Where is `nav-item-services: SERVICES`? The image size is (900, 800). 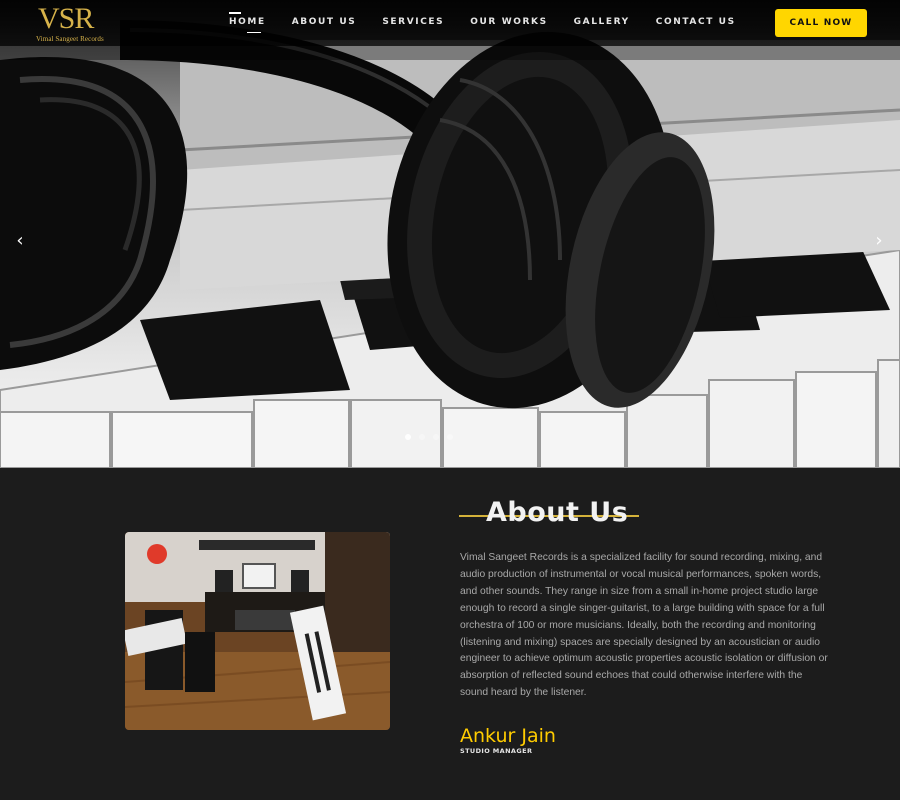 nav-item-services: SERVICES is located at coordinates (413, 22).